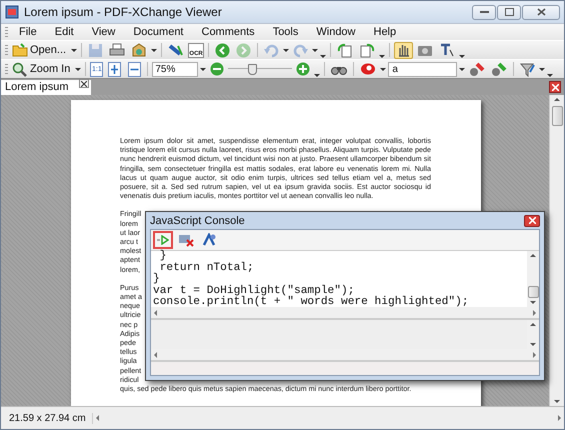 Image resolution: width=565 pixels, height=430 pixels. What do you see at coordinates (222, 50) in the screenshot?
I see `back-button` at bounding box center [222, 50].